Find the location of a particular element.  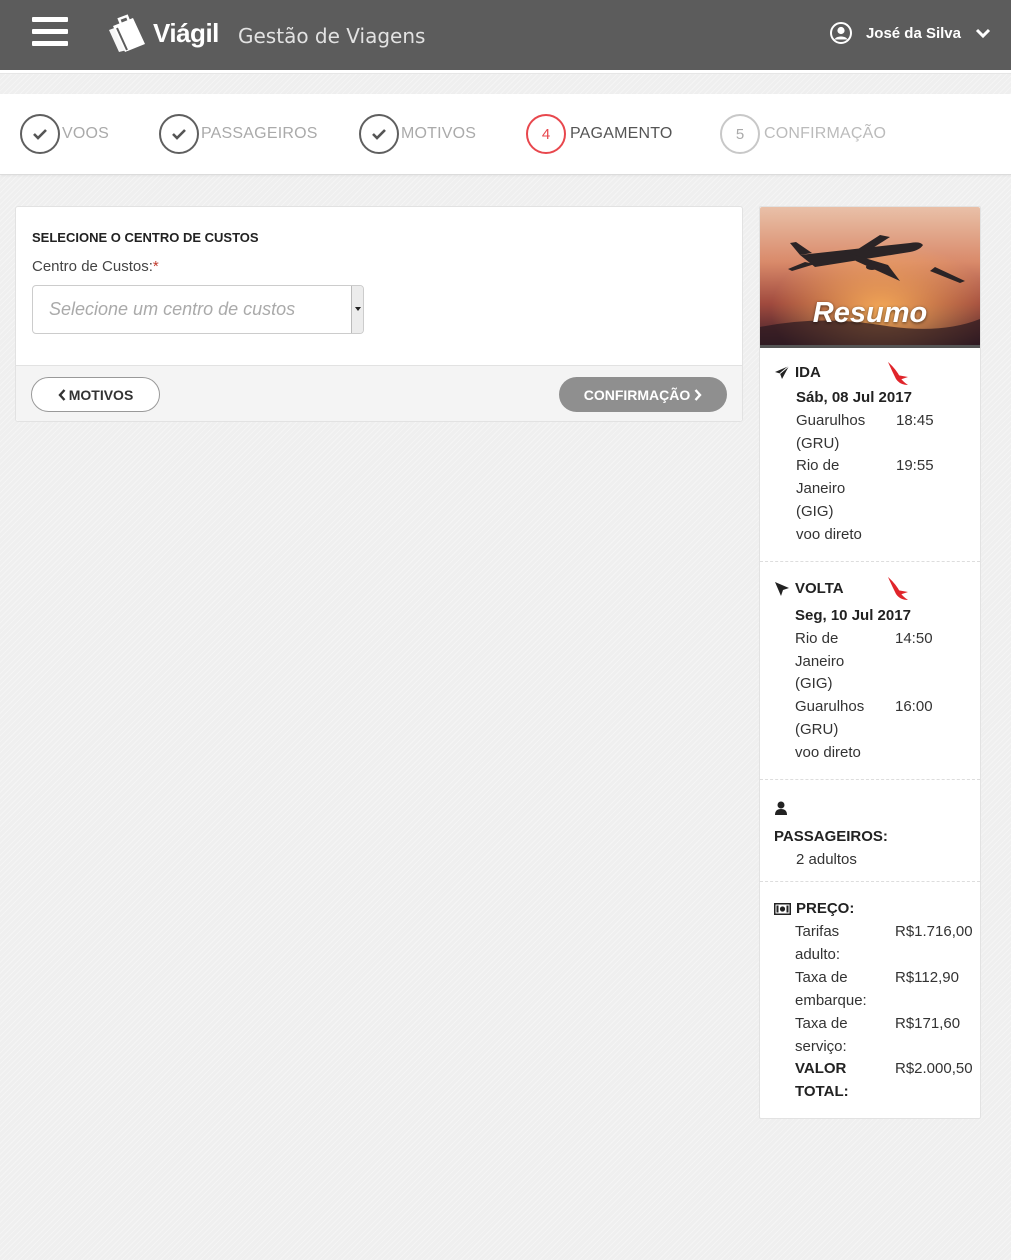

step-label: MOTIVOS is located at coordinates (439, 133).